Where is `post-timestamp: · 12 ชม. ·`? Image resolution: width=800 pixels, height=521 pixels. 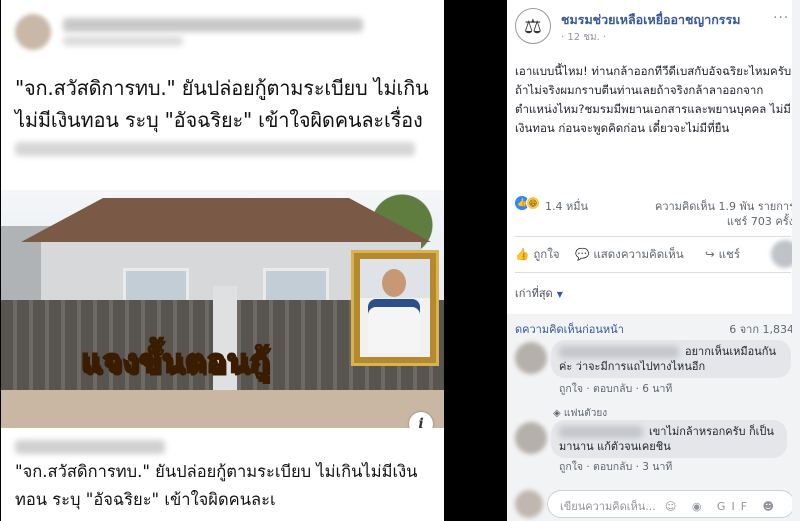
post-timestamp: · 12 ชม. · is located at coordinates (583, 37).